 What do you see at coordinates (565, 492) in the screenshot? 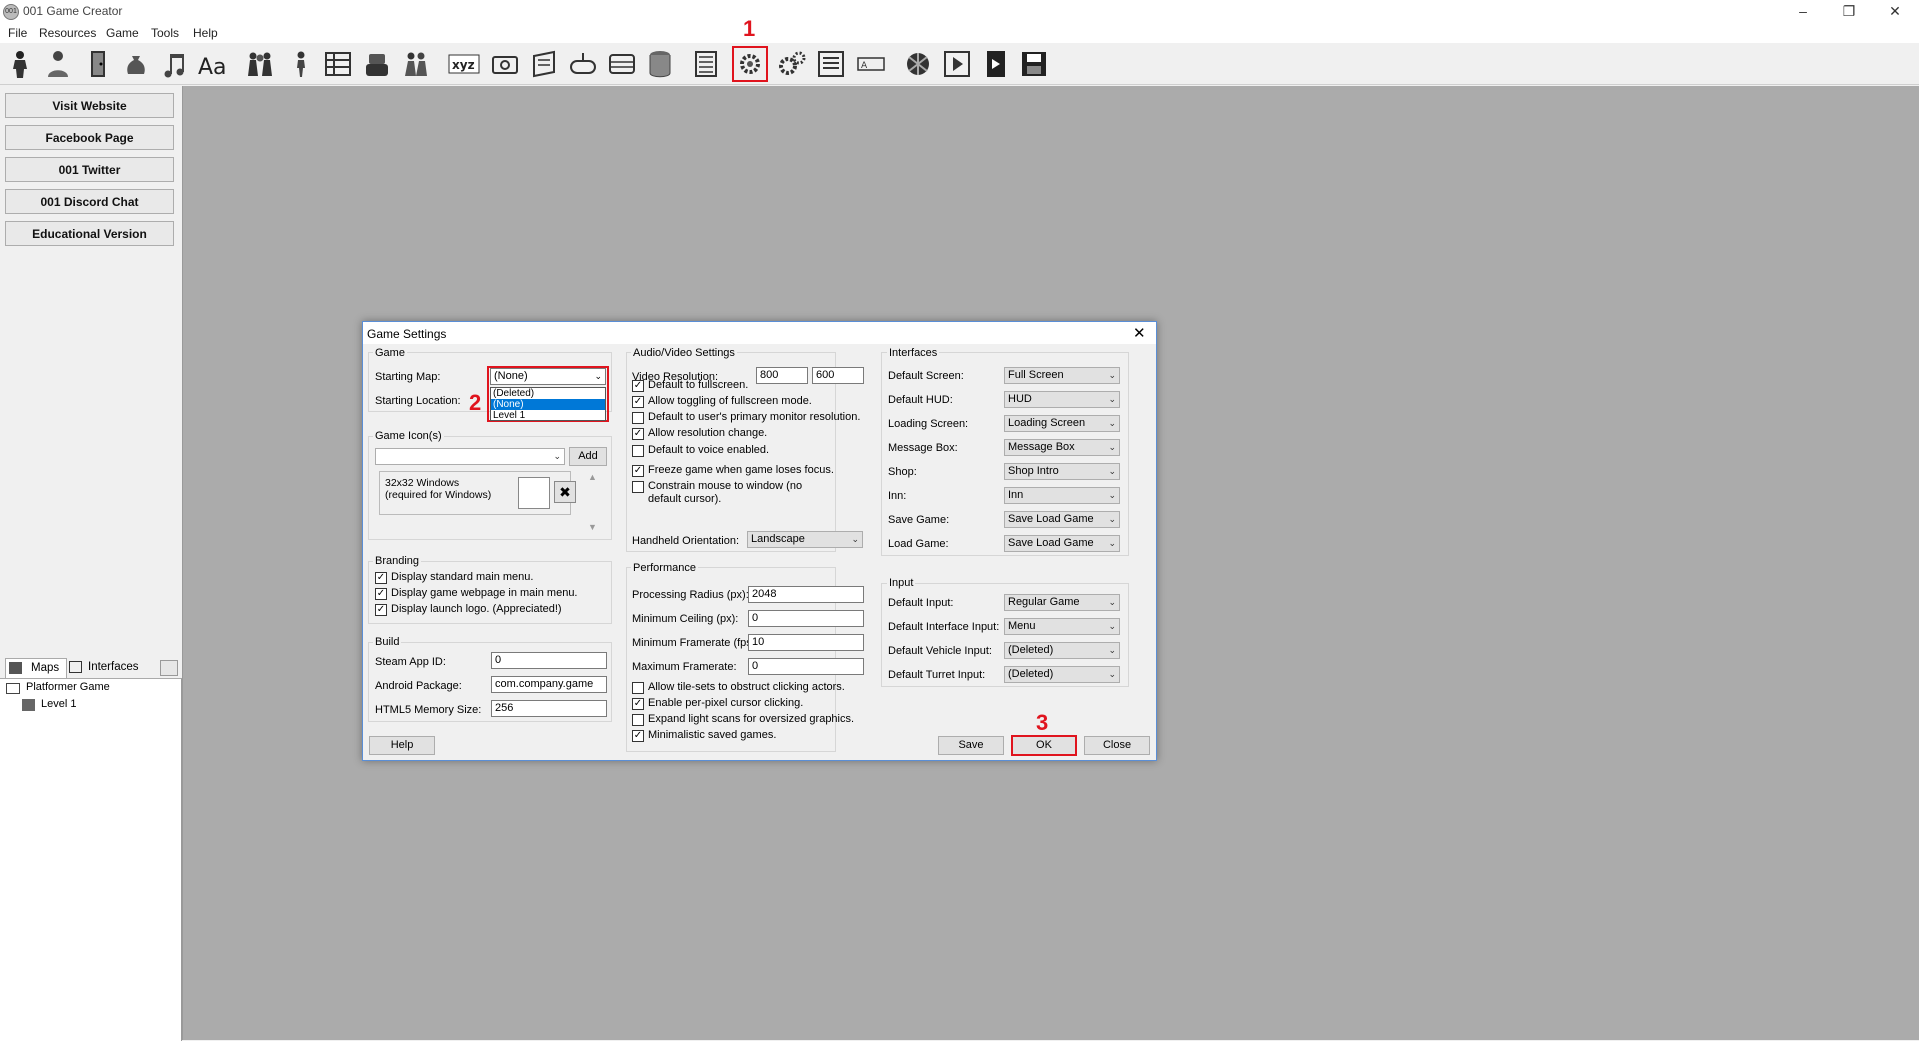
I see `remove-icon: ✖` at bounding box center [565, 492].